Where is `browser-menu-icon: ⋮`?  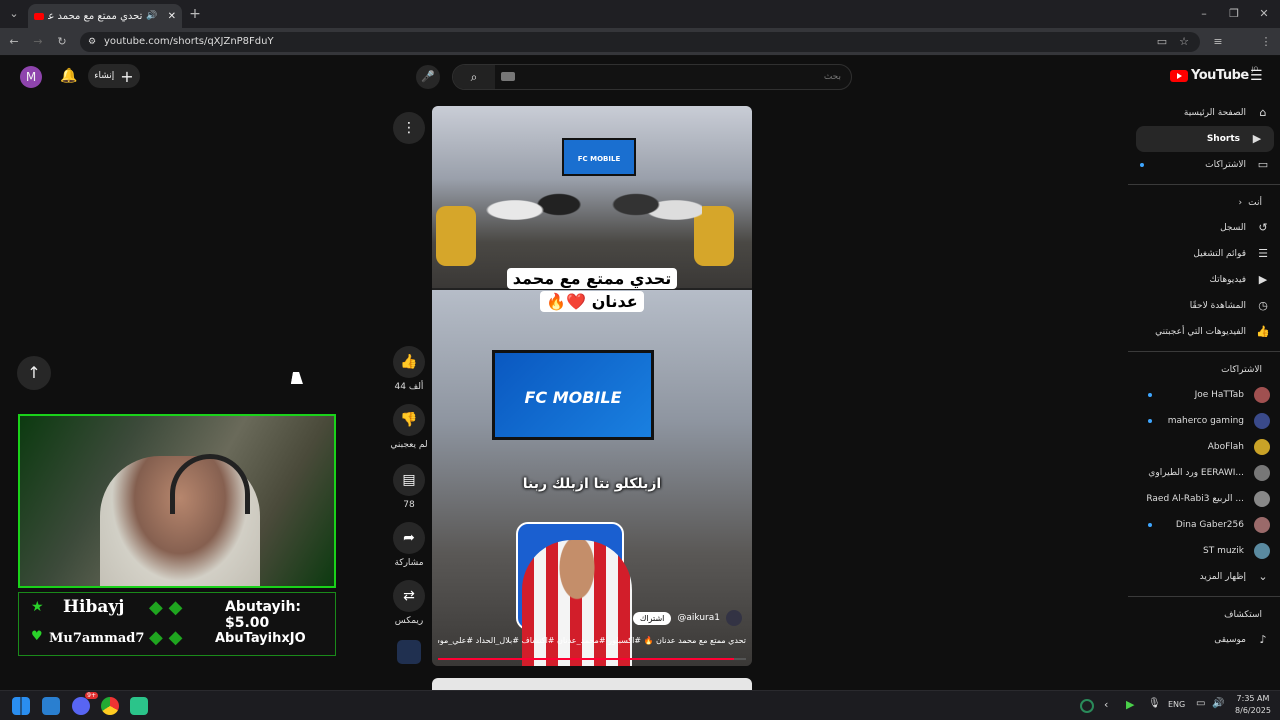 browser-menu-icon: ⋮ is located at coordinates (1266, 42).